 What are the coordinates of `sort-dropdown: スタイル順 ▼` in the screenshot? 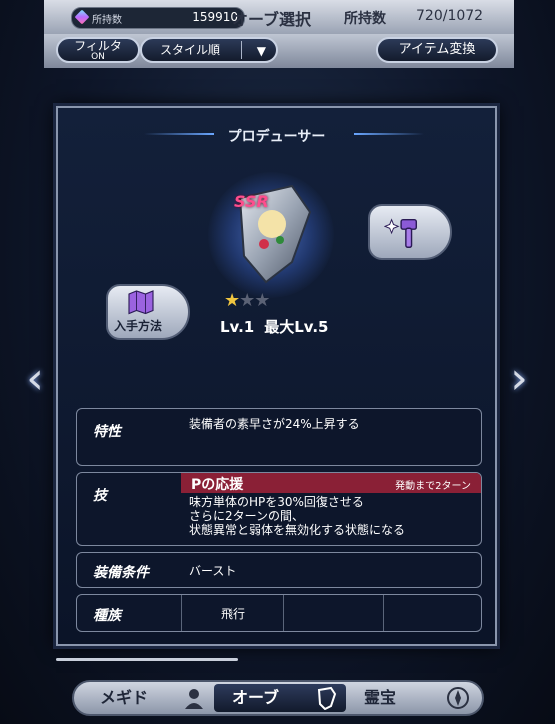 It's located at (209, 50).